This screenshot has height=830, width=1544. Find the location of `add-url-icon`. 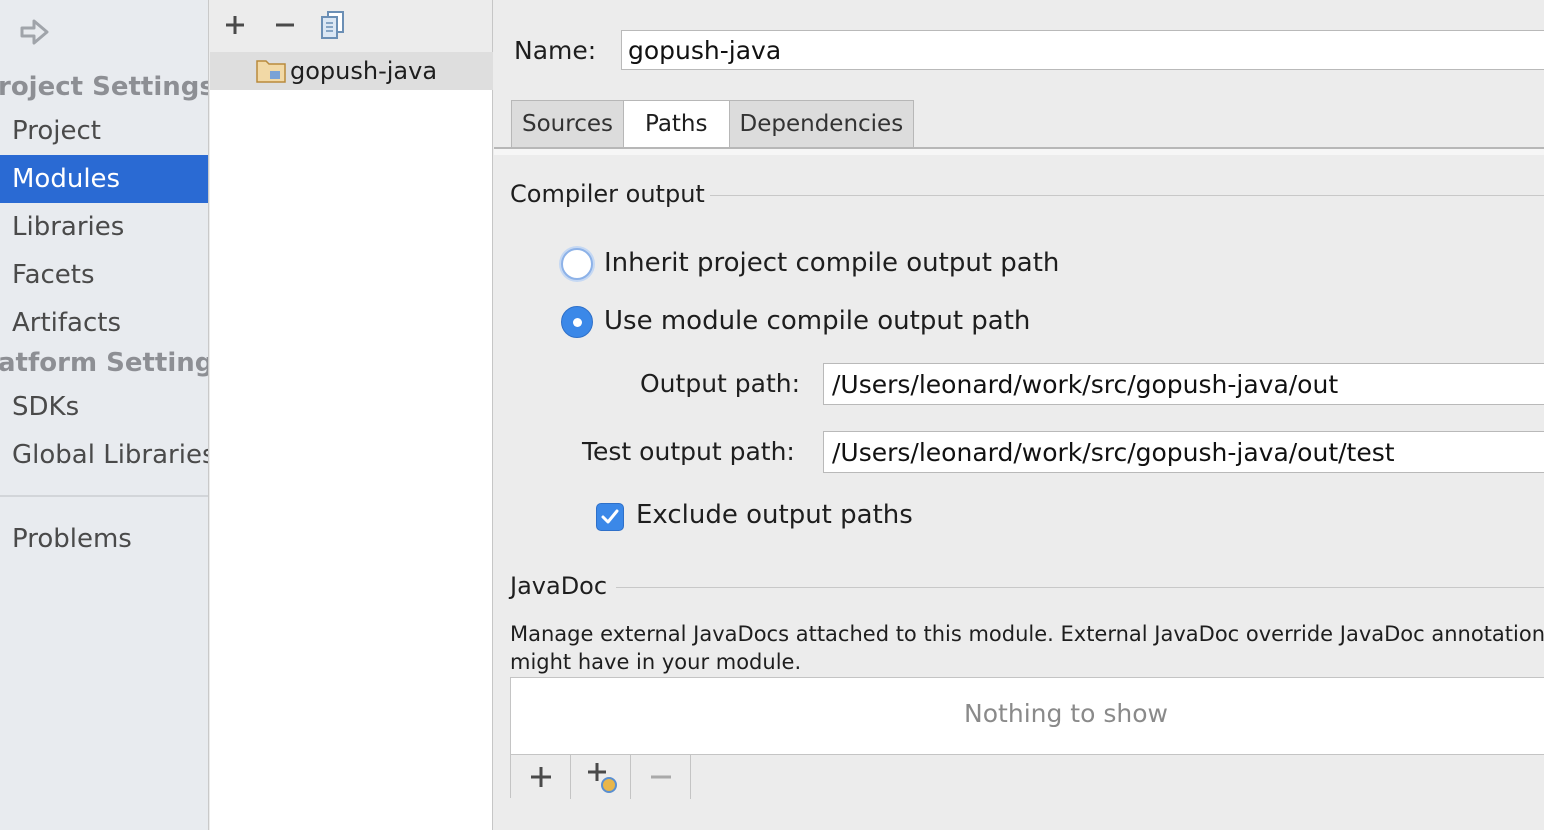

add-url-icon is located at coordinates (602, 778).